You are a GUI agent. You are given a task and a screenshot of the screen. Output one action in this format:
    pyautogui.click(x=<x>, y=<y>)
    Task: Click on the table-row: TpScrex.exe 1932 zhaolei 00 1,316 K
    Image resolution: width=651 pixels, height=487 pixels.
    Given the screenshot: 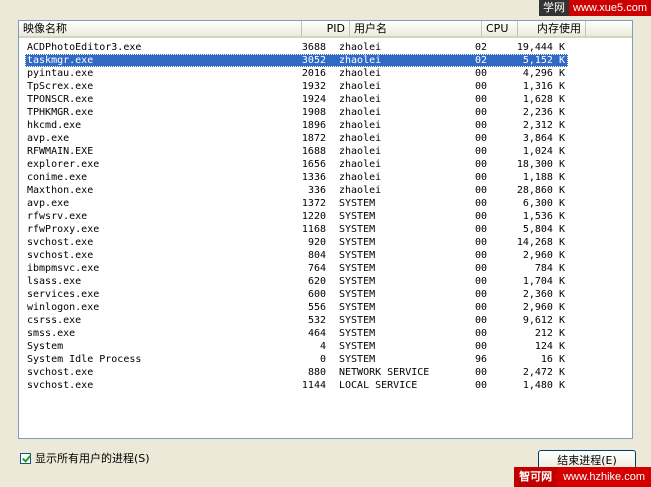 What is the action you would take?
    pyautogui.click(x=325, y=86)
    